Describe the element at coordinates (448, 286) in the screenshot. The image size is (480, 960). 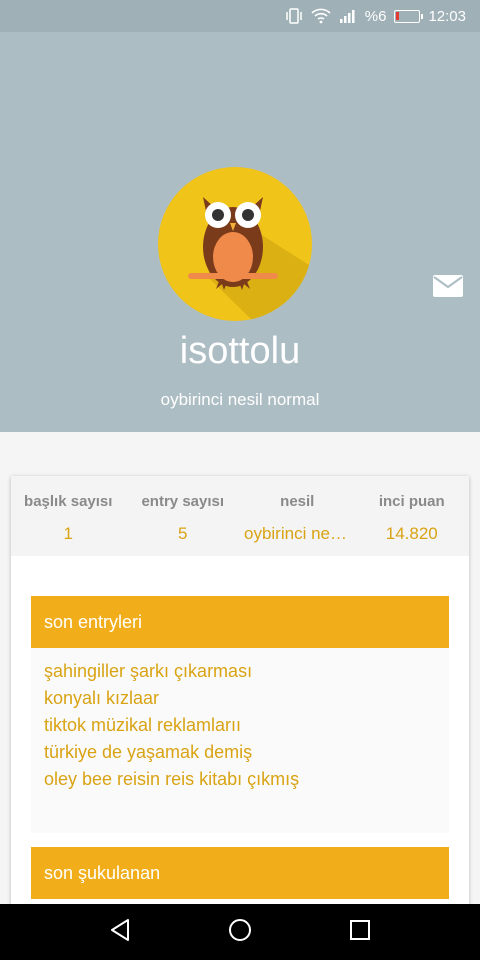
I see `mail-icon` at that location.